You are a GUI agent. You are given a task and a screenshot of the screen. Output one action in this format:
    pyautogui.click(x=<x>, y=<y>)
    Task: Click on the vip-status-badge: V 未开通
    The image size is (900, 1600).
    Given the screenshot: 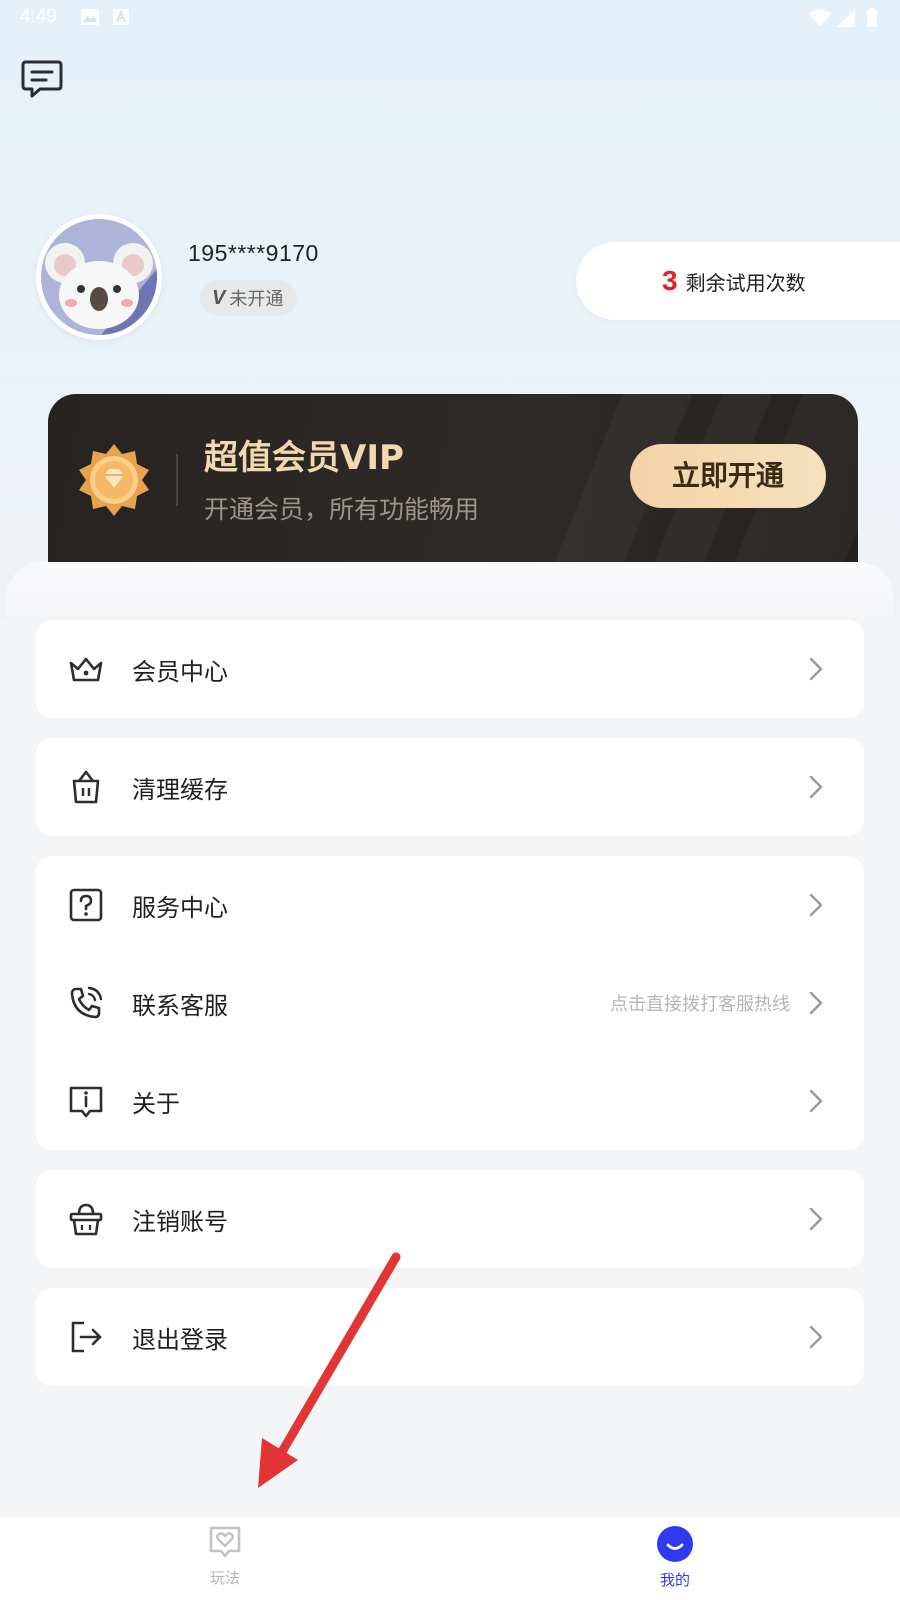 What is the action you would take?
    pyautogui.click(x=249, y=298)
    